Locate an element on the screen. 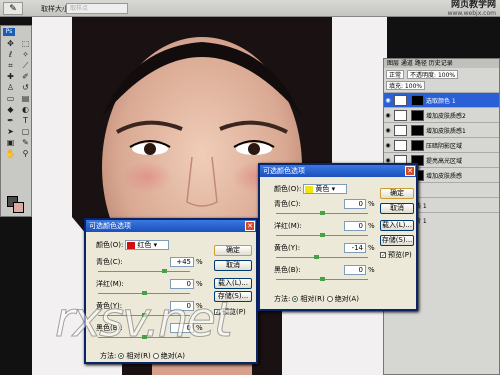 Image resolution: width=500 pixels, height=375 pixels. healing-brush-icon: ✚ is located at coordinates (10, 76).